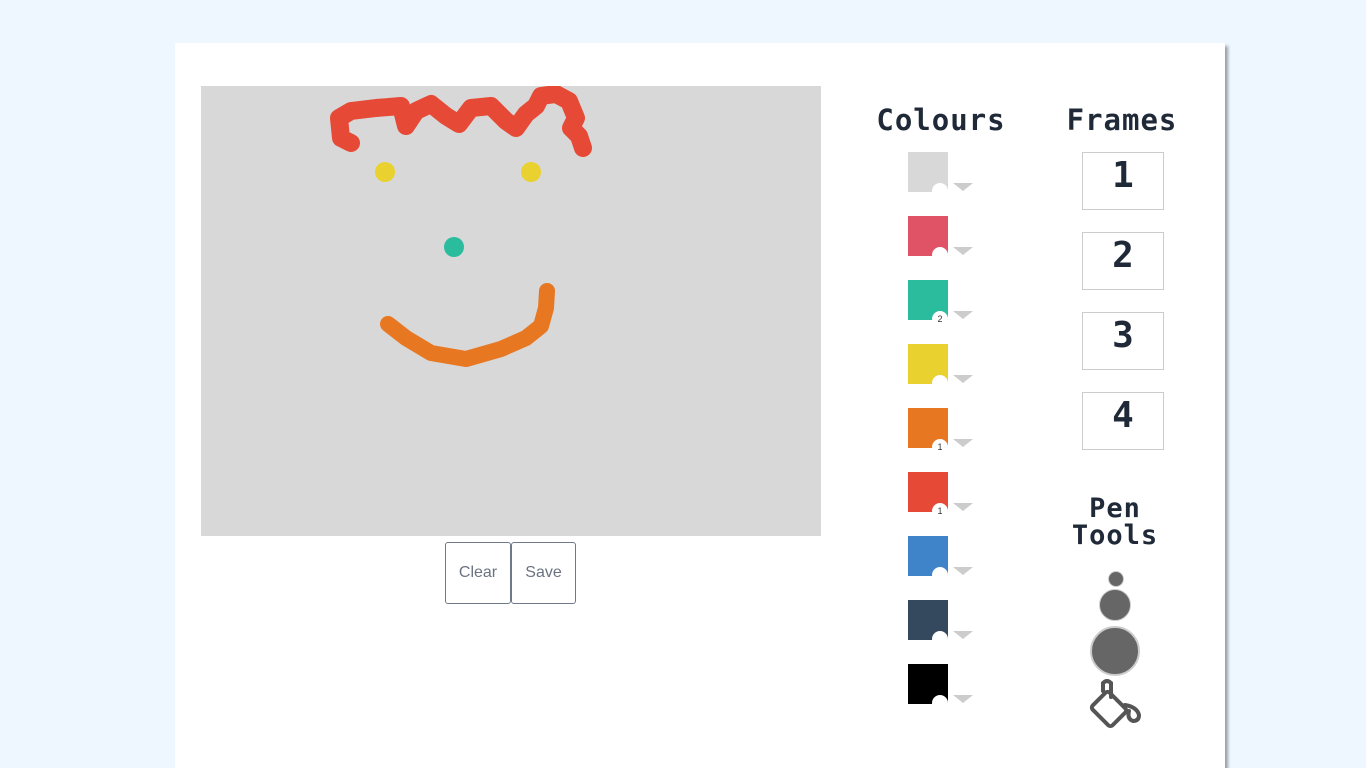  I want to click on canvas-actions: Clear Save, so click(510, 573).